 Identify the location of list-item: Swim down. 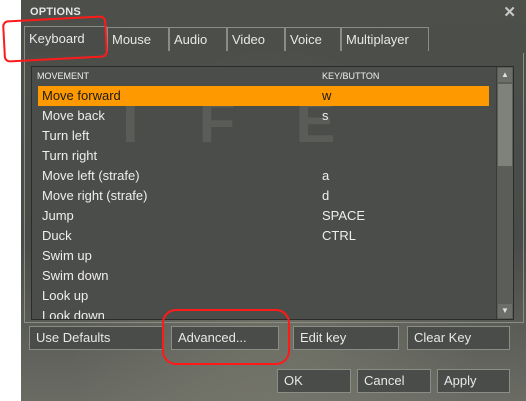
(263, 276).